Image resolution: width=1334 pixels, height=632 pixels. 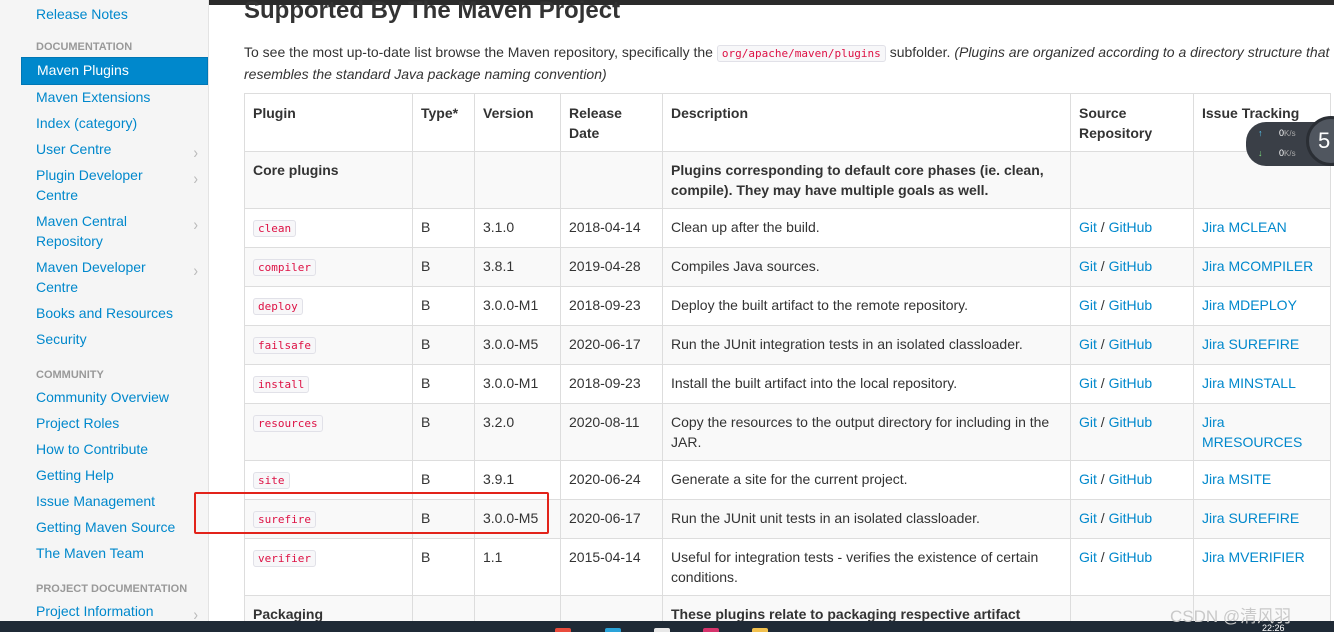 What do you see at coordinates (1290, 153) in the screenshot?
I see `download-unit: K/s` at bounding box center [1290, 153].